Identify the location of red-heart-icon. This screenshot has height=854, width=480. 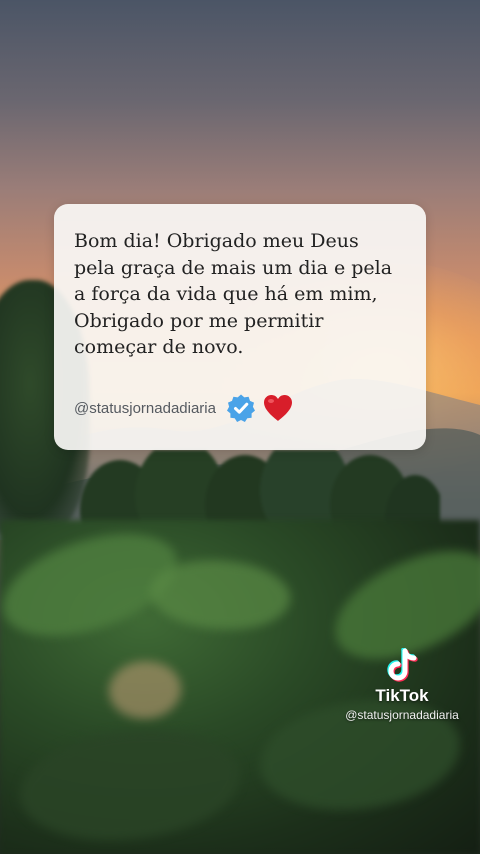
(277, 408).